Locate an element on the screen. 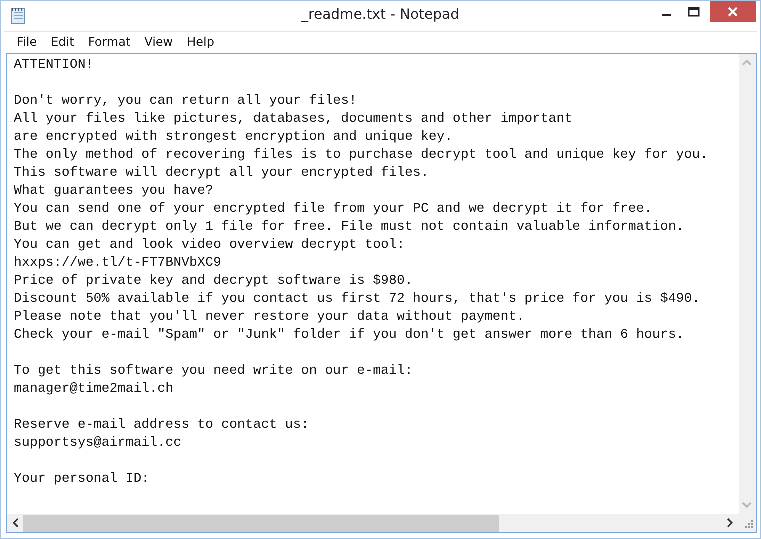 The height and width of the screenshot is (539, 761). text-line: ATTENTION! is located at coordinates (54, 65).